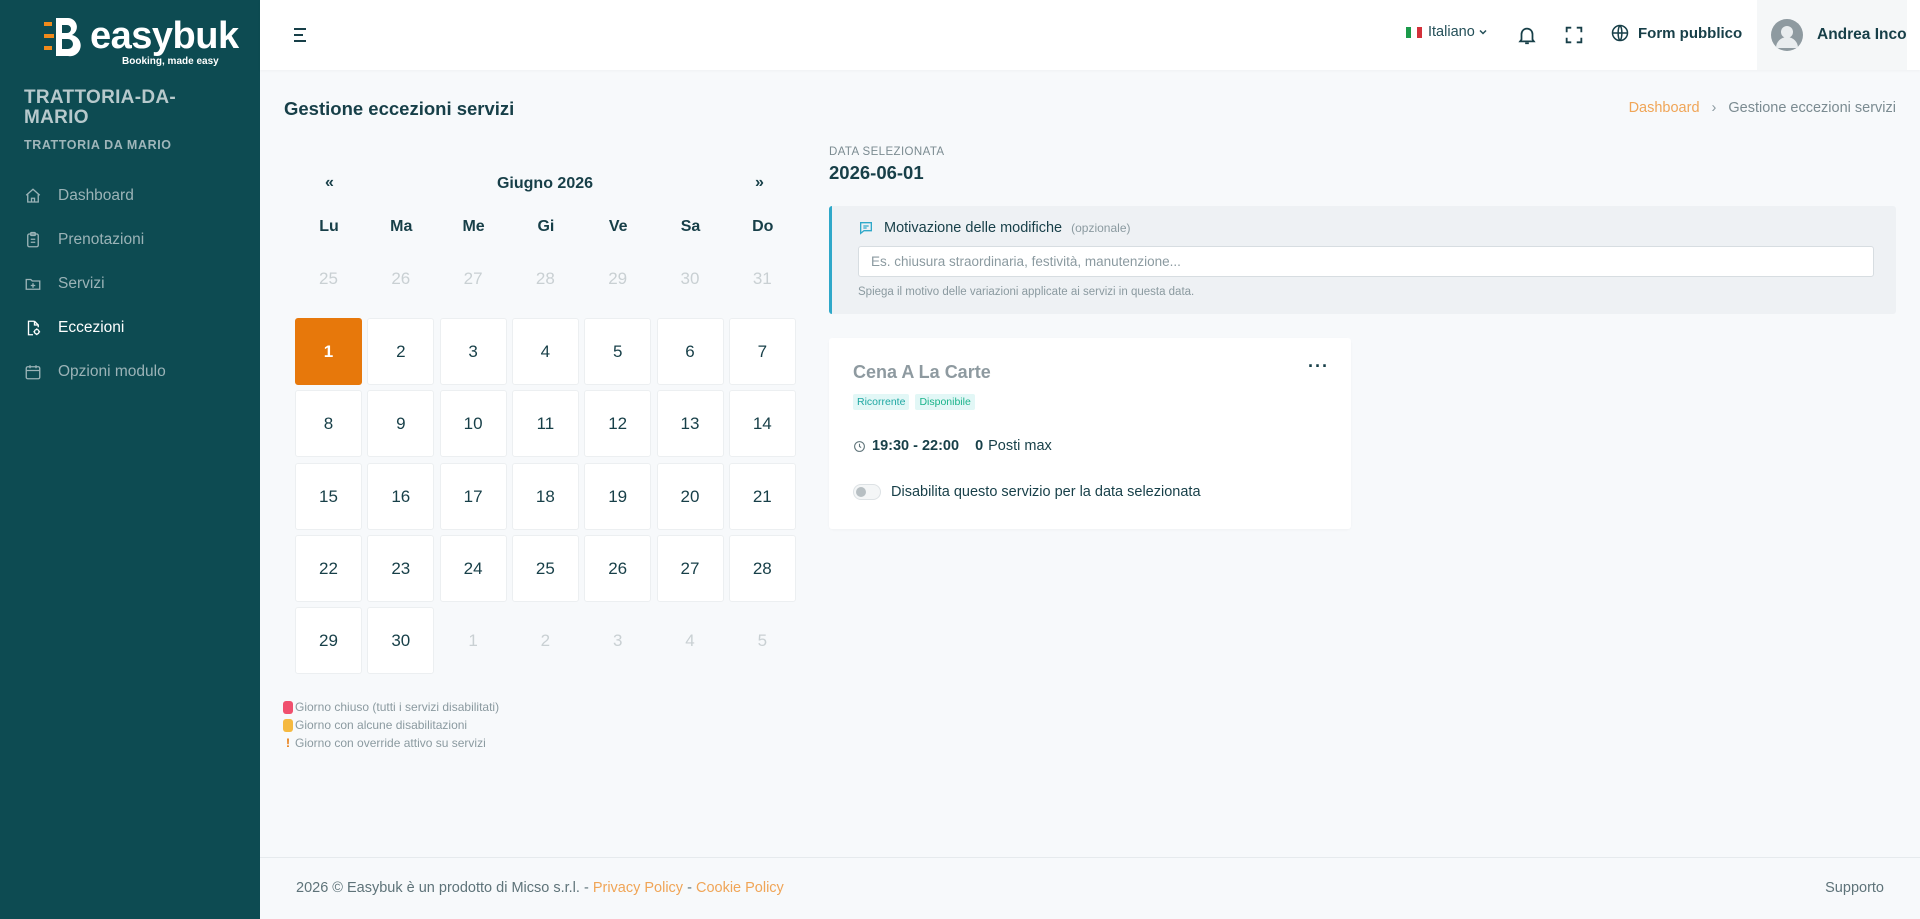 This screenshot has width=1920, height=919. Describe the element at coordinates (1690, 33) in the screenshot. I see `public-form-label: Form pubblico` at that location.